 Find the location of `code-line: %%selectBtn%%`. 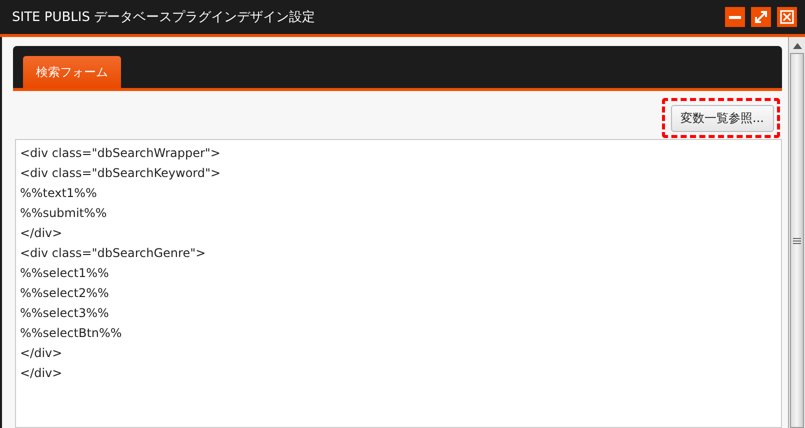

code-line: %%selectBtn%% is located at coordinates (71, 333).